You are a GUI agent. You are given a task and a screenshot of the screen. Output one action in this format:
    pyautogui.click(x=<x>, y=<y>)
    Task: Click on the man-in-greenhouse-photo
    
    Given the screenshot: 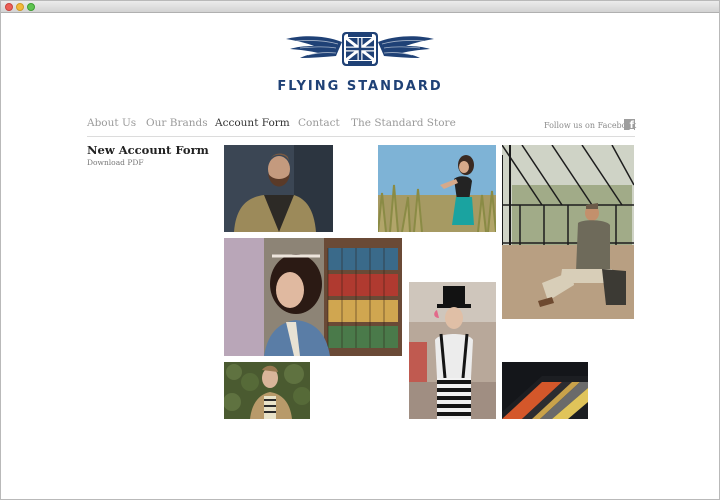 What is the action you would take?
    pyautogui.click(x=568, y=232)
    